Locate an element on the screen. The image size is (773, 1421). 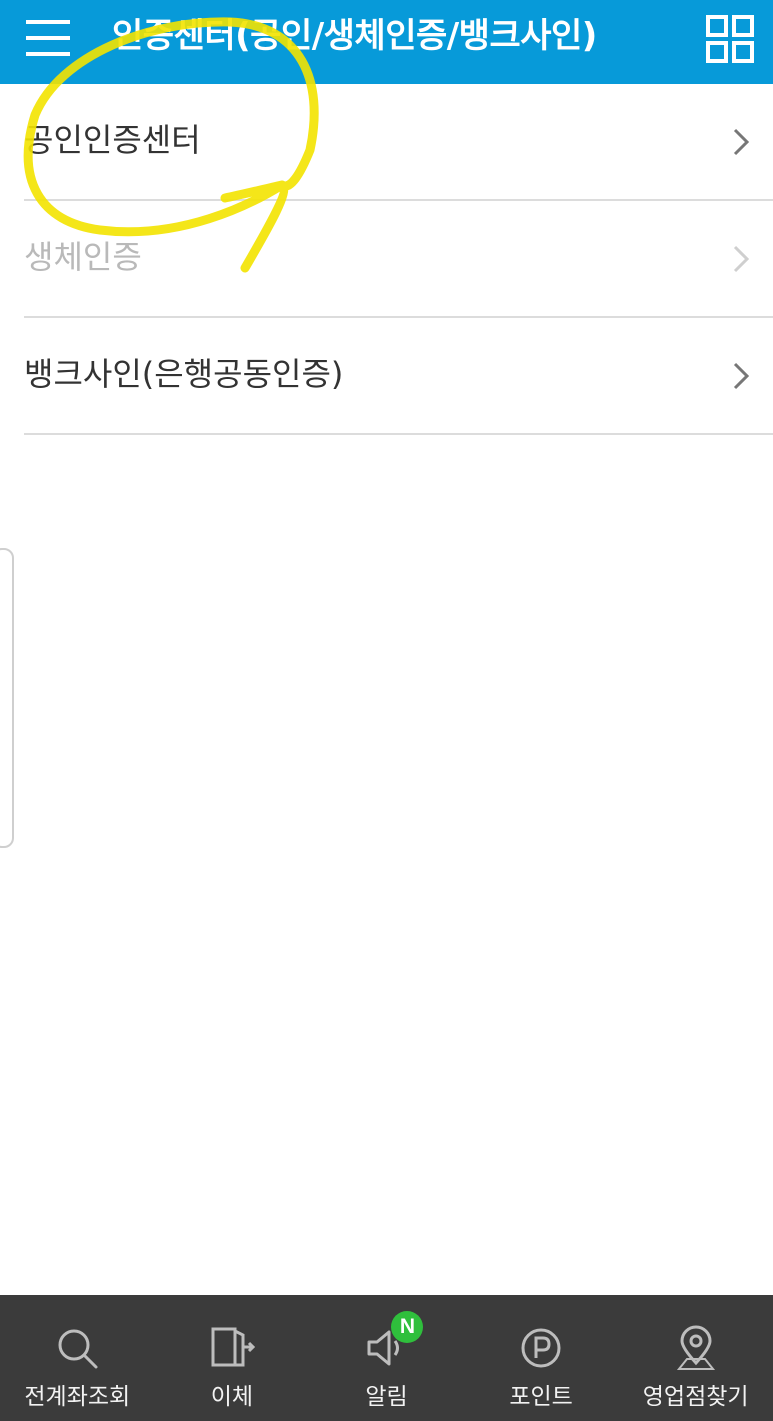
nav-label: 알림 is located at coordinates (386, 1397).